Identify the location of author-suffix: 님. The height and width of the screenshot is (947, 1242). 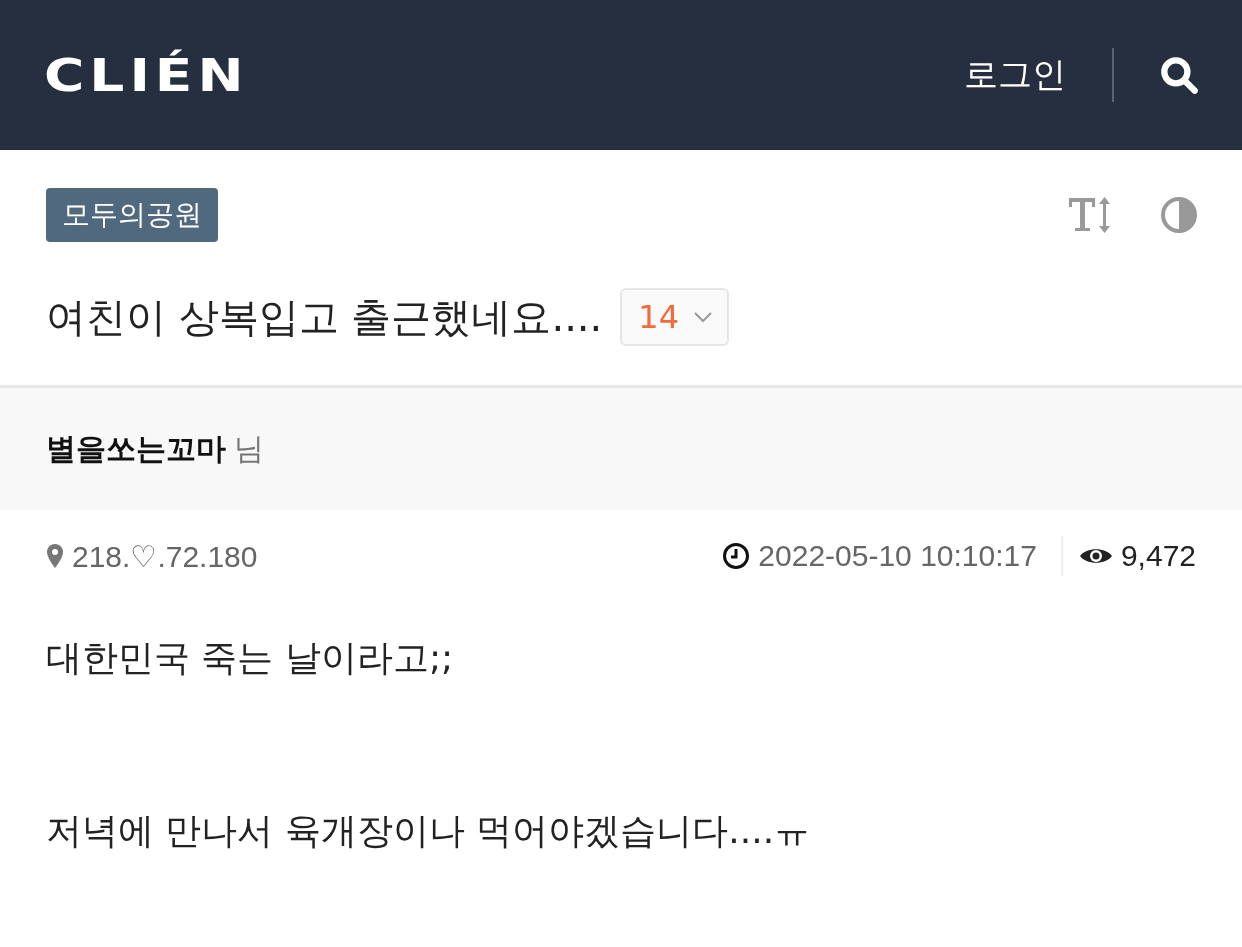
(249, 448).